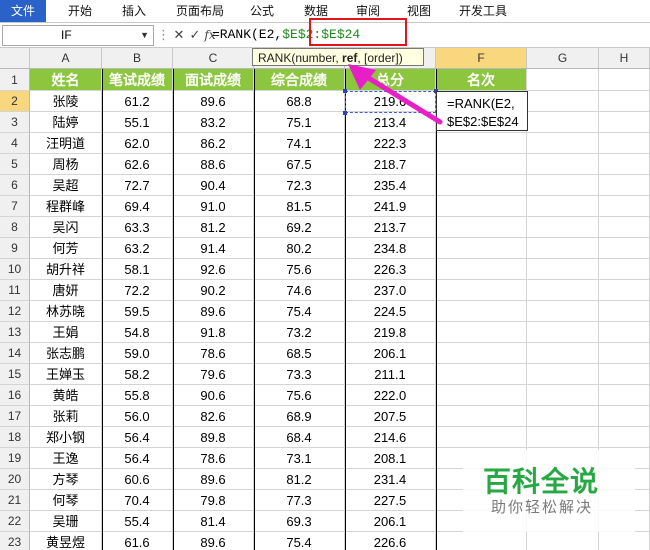  Describe the element at coordinates (299, 269) in the screenshot. I see `cell-composite: 75.6` at that location.